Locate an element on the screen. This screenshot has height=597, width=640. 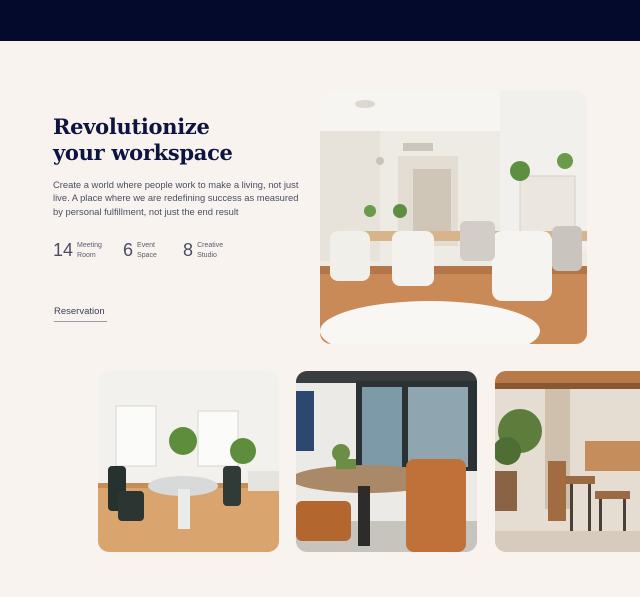
stat-creative-studio: 8 Creative Studio is located at coordinates (207, 250).